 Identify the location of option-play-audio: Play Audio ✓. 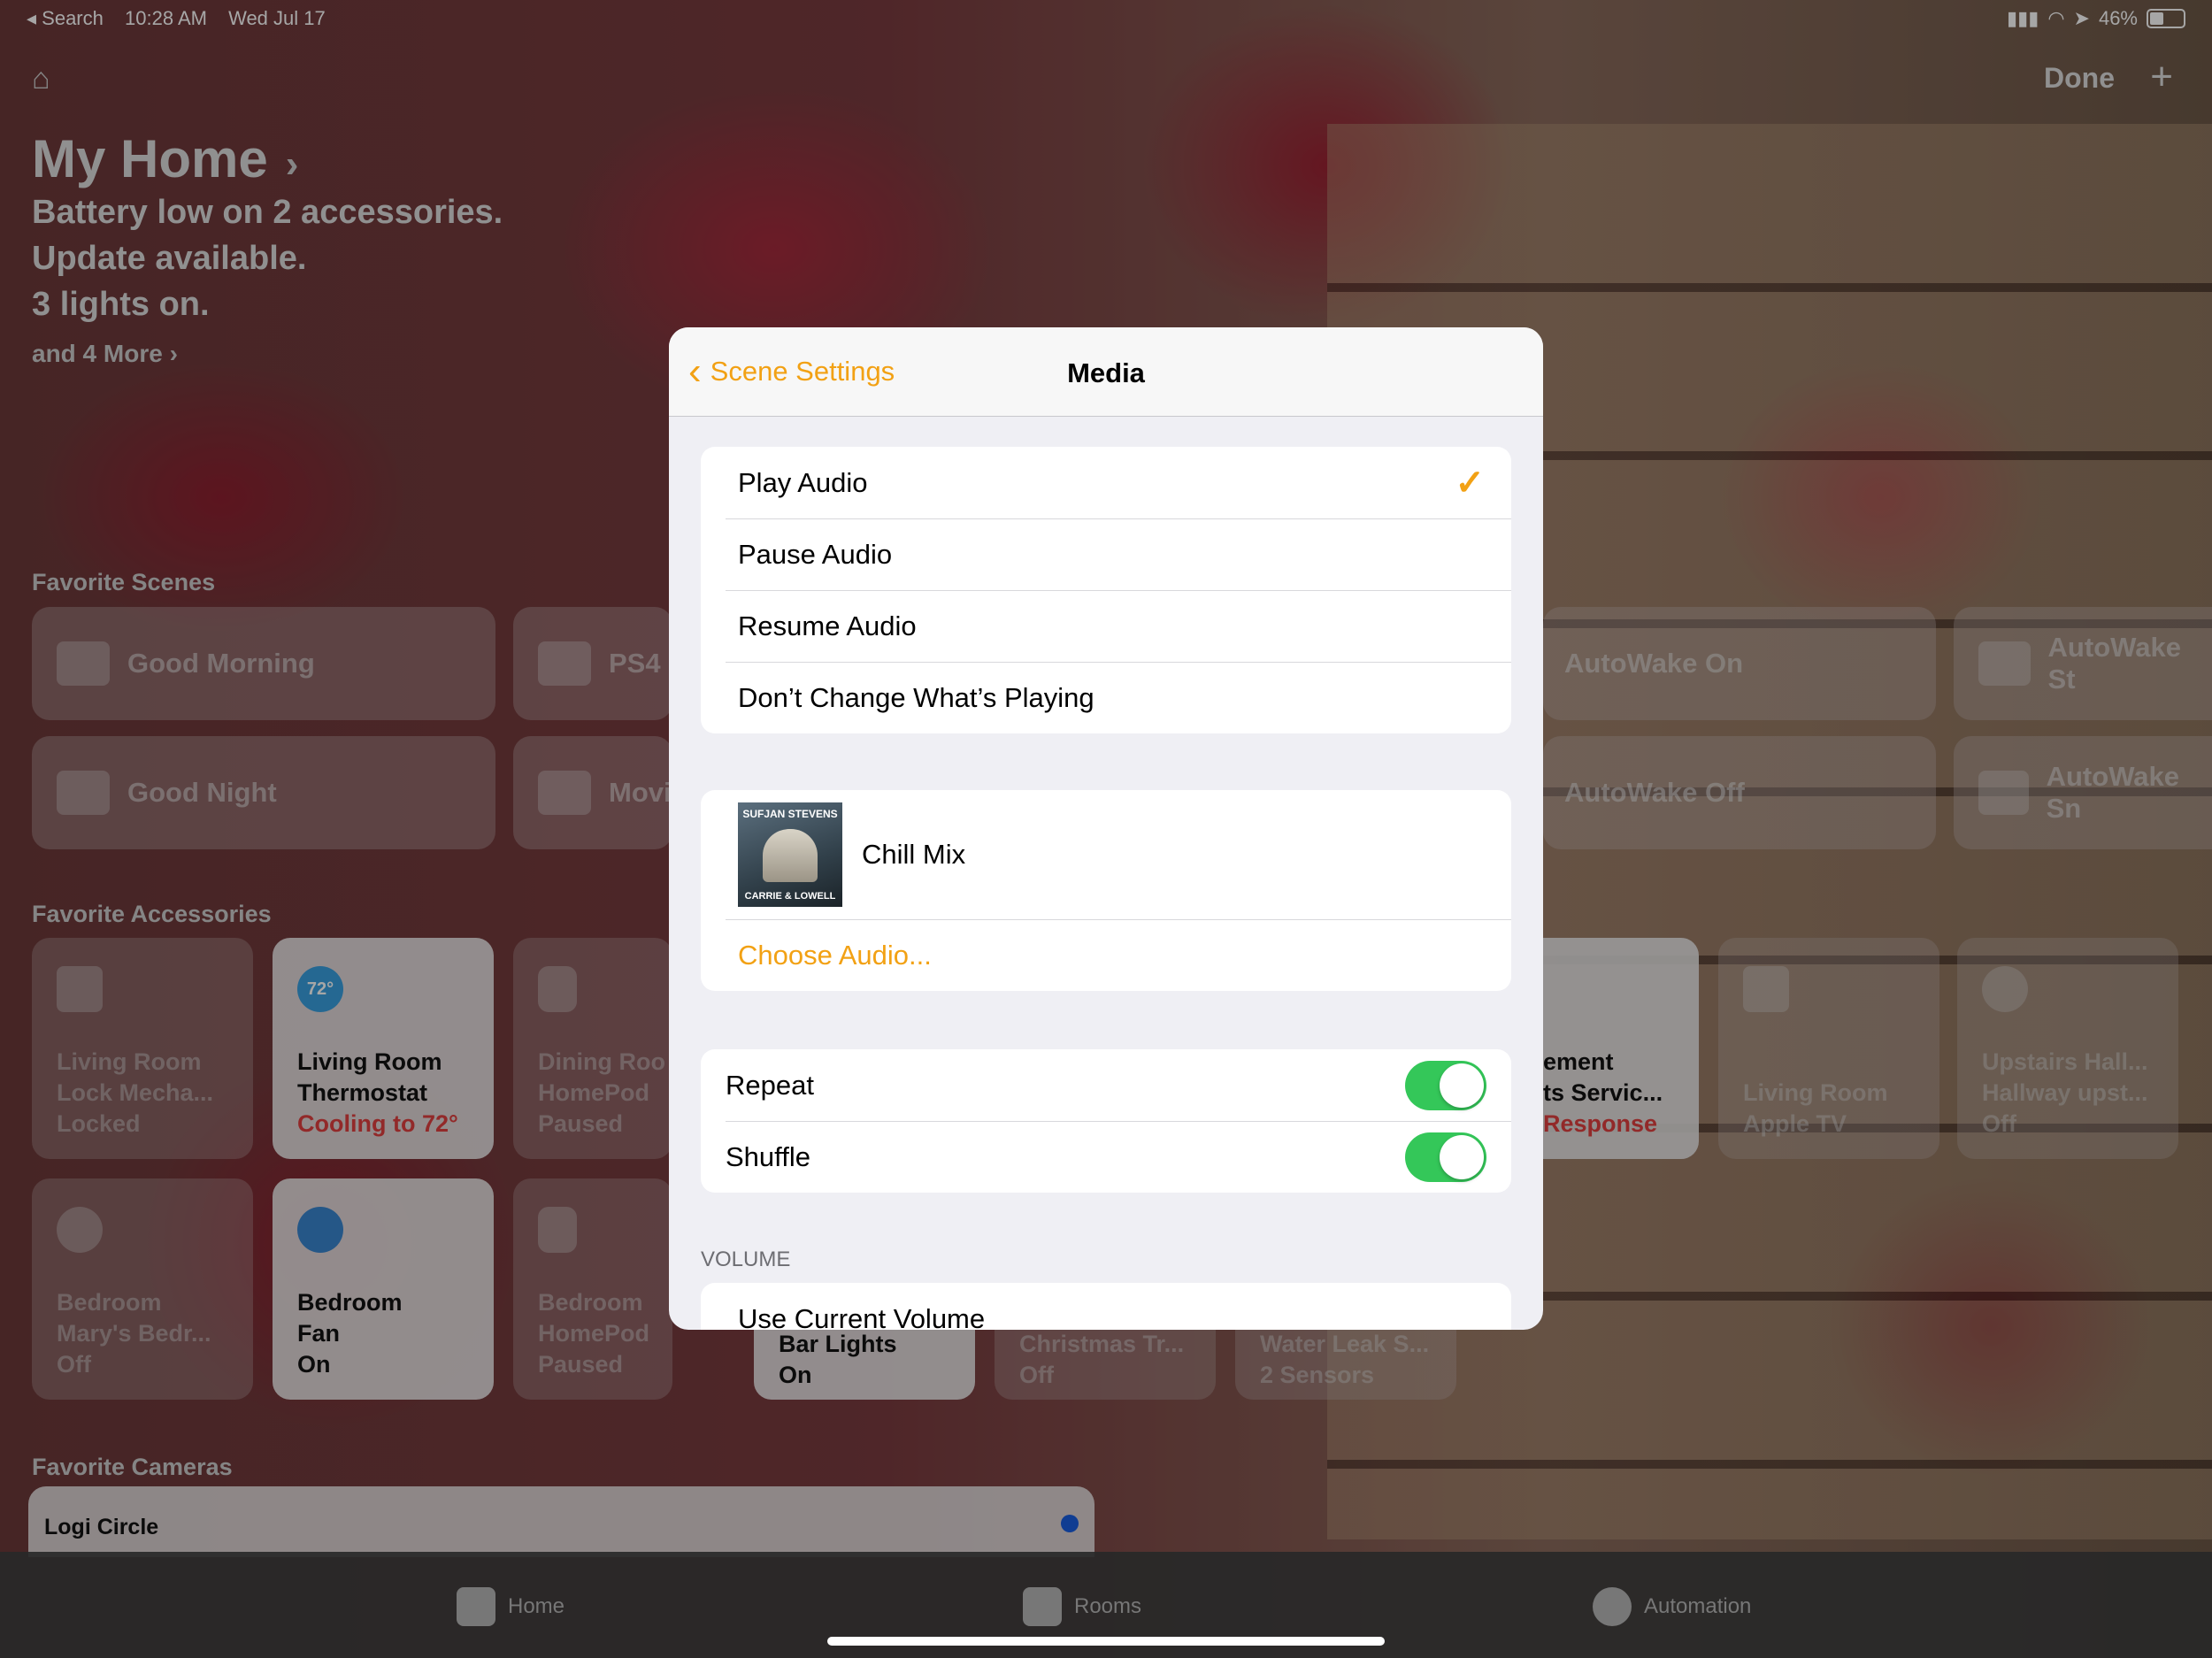
(1106, 483).